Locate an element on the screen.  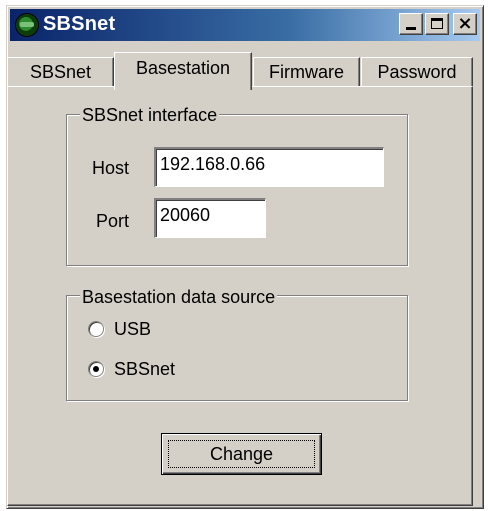
tab-sbsnet: SBSnet is located at coordinates (60, 72).